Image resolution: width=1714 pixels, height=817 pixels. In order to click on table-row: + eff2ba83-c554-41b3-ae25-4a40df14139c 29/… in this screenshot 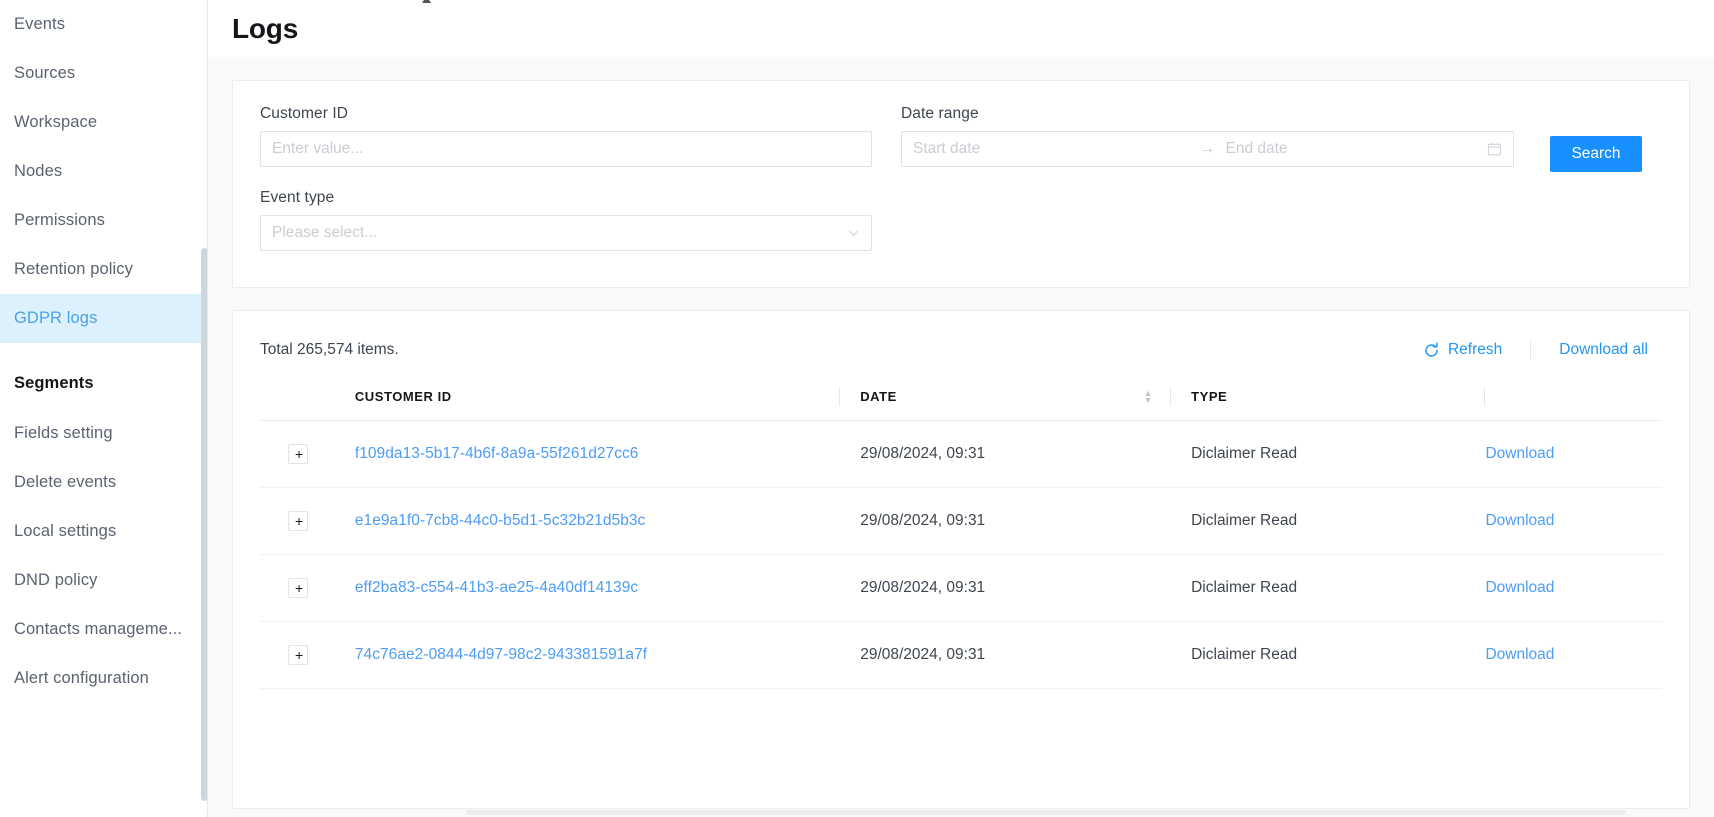, I will do `click(961, 588)`.